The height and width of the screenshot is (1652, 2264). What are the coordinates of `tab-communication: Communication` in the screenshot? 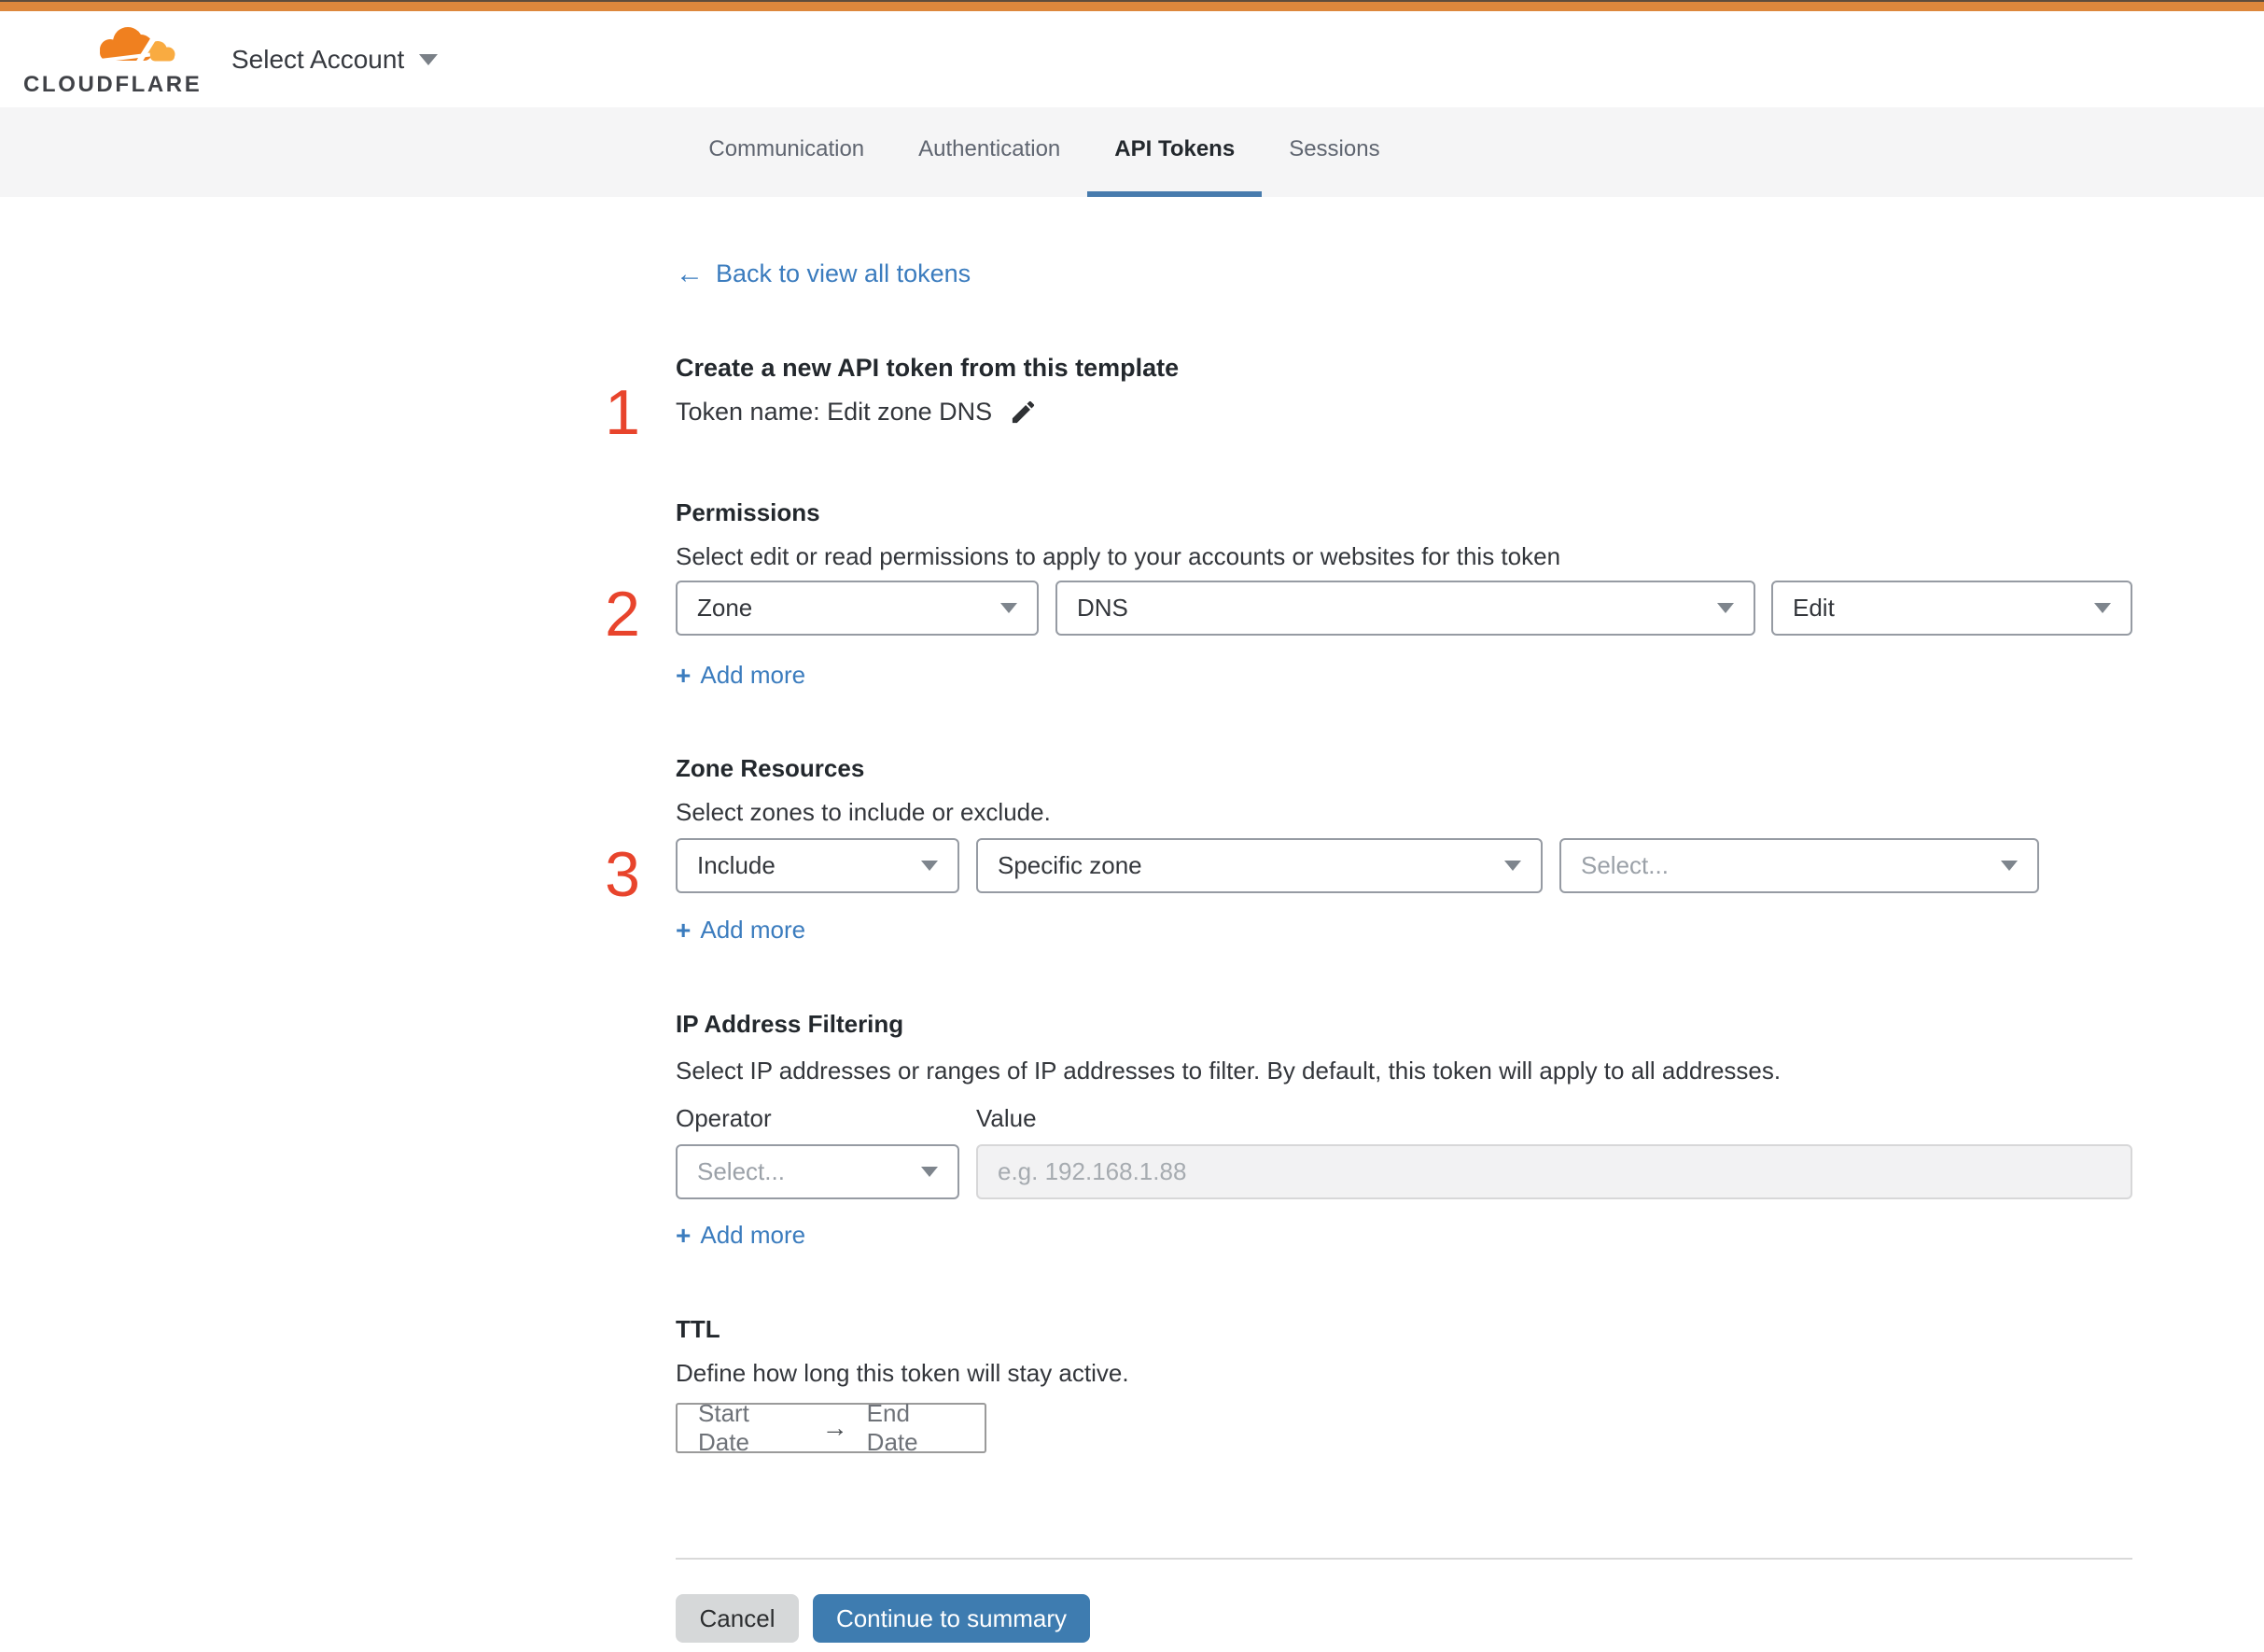 It's located at (786, 152).